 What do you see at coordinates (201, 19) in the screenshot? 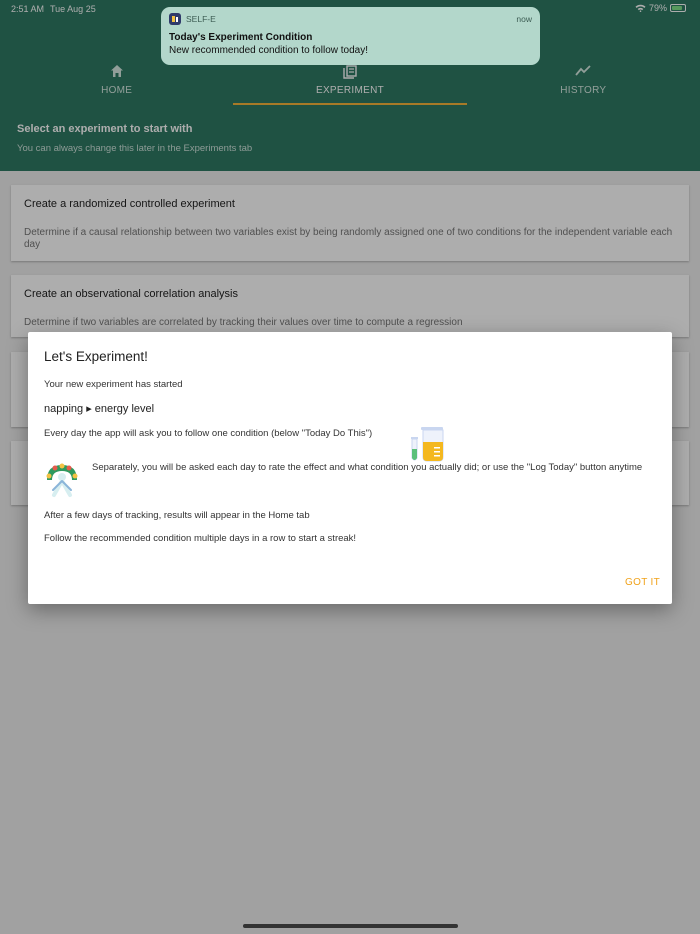
I see `notification-app-name: SELF-E` at bounding box center [201, 19].